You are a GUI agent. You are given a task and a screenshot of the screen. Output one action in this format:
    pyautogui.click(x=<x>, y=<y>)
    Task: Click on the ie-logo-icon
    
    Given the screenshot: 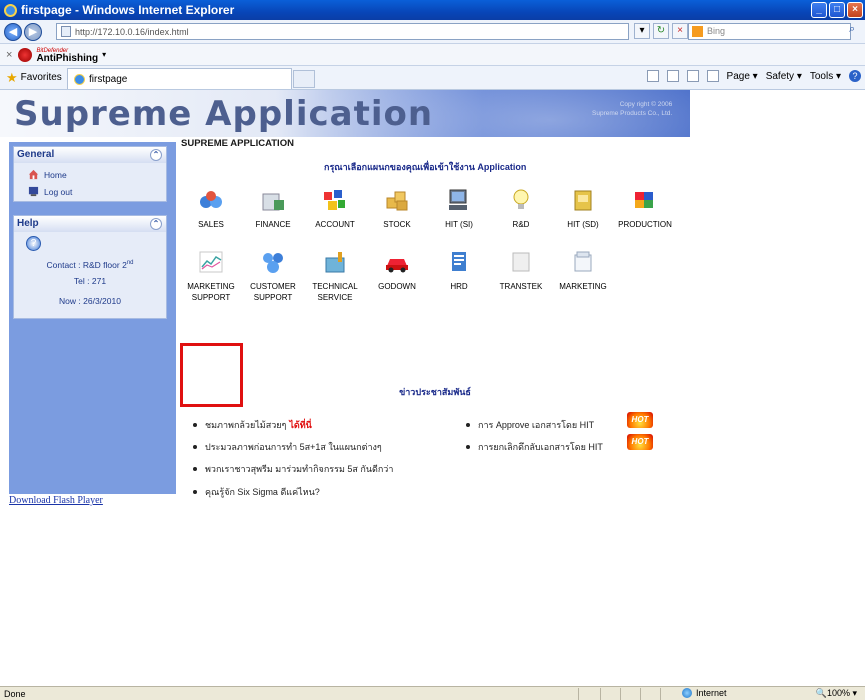 What is the action you would take?
    pyautogui.click(x=10, y=10)
    